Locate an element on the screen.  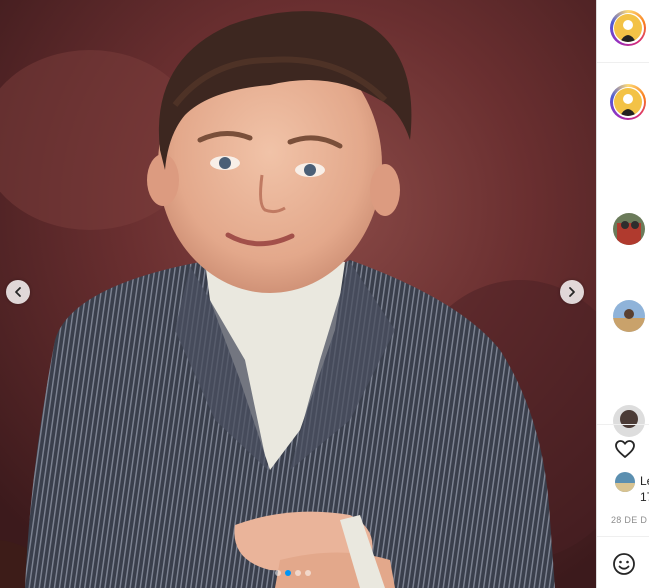
chevron-right-icon is located at coordinates (572, 292).